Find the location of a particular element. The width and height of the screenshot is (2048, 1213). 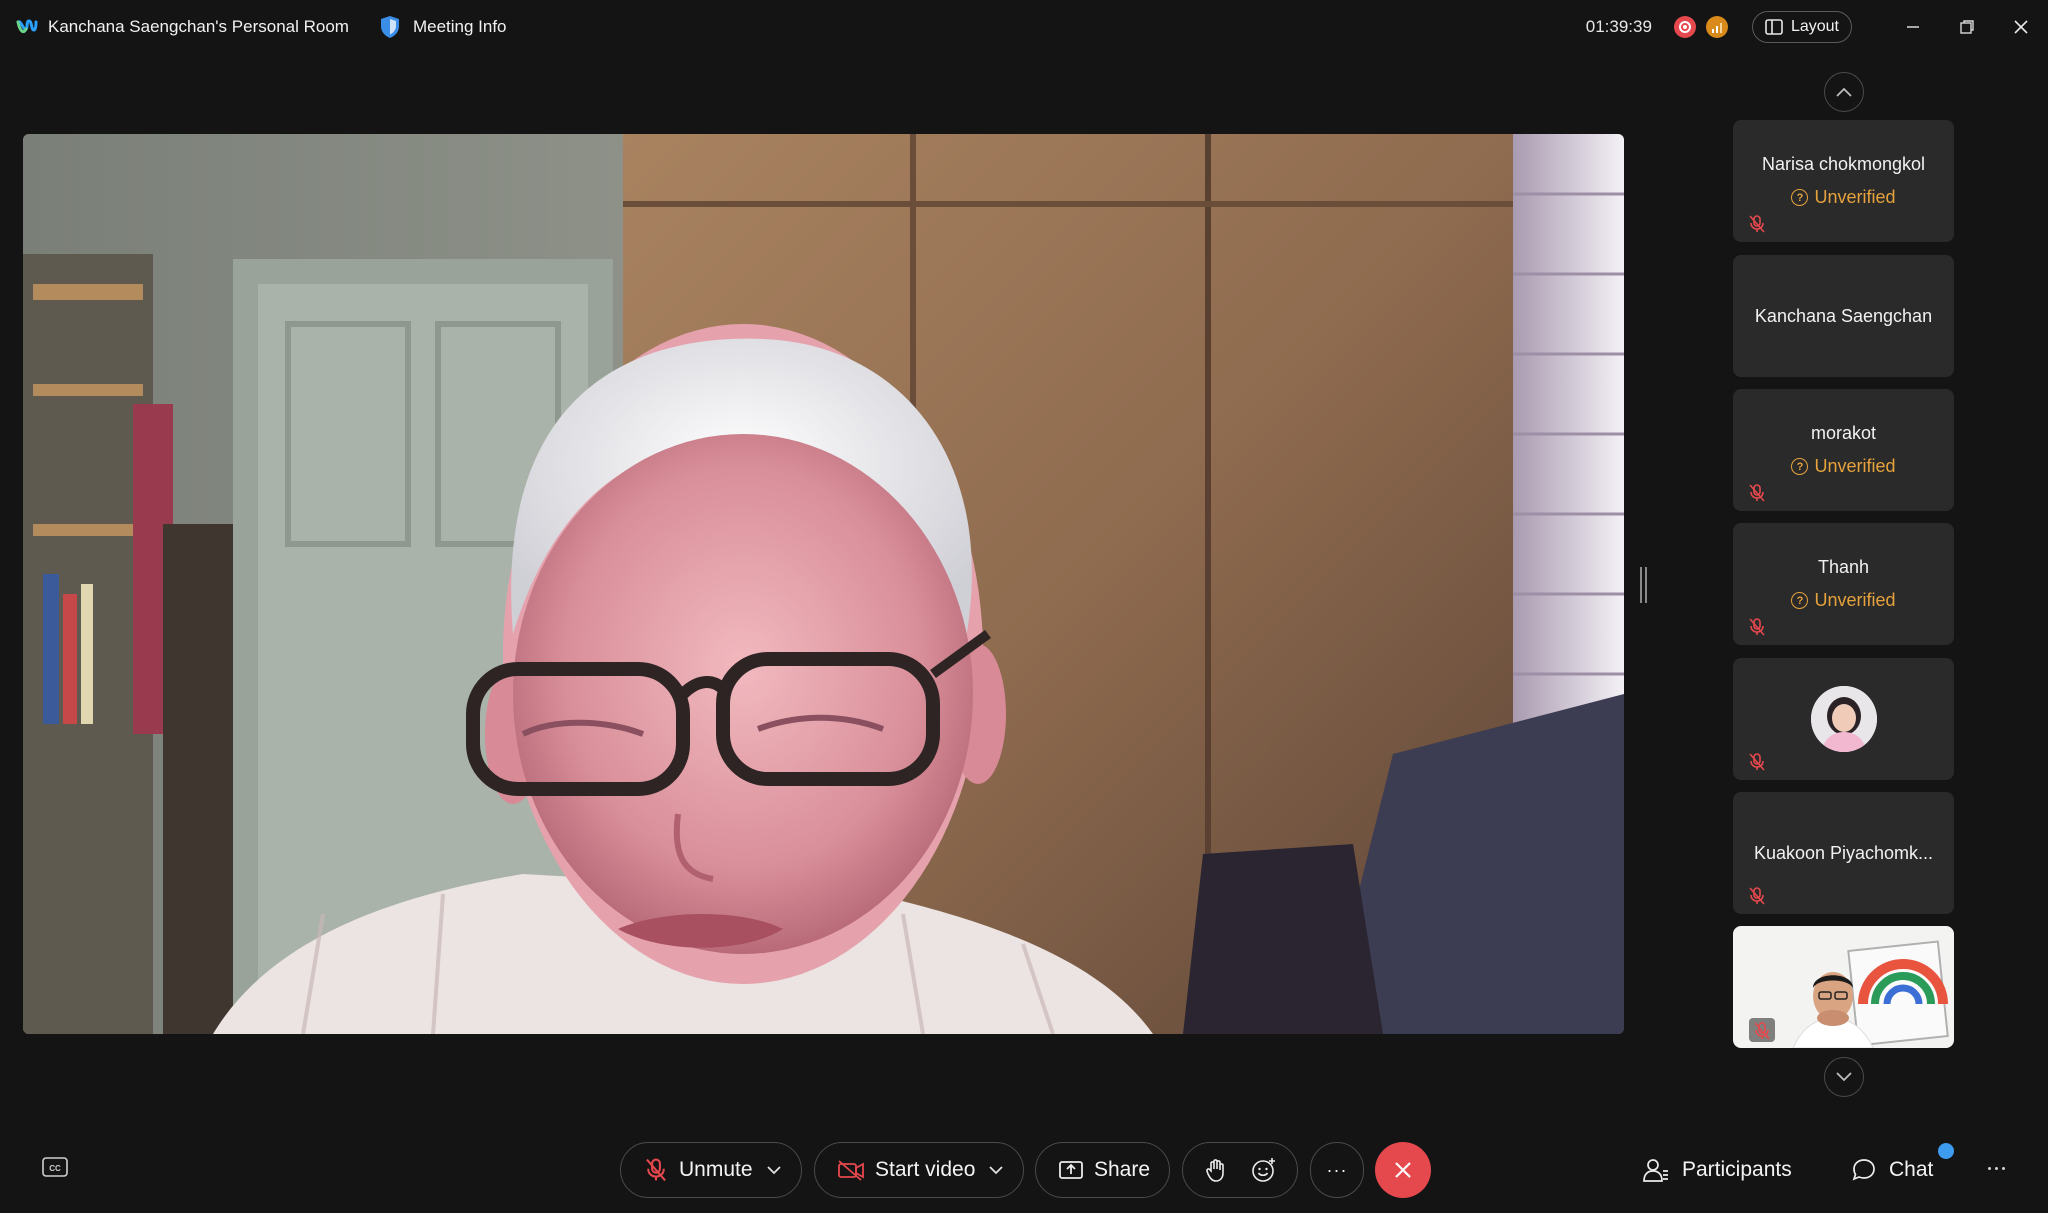

recording-icon is located at coordinates (1684, 27).